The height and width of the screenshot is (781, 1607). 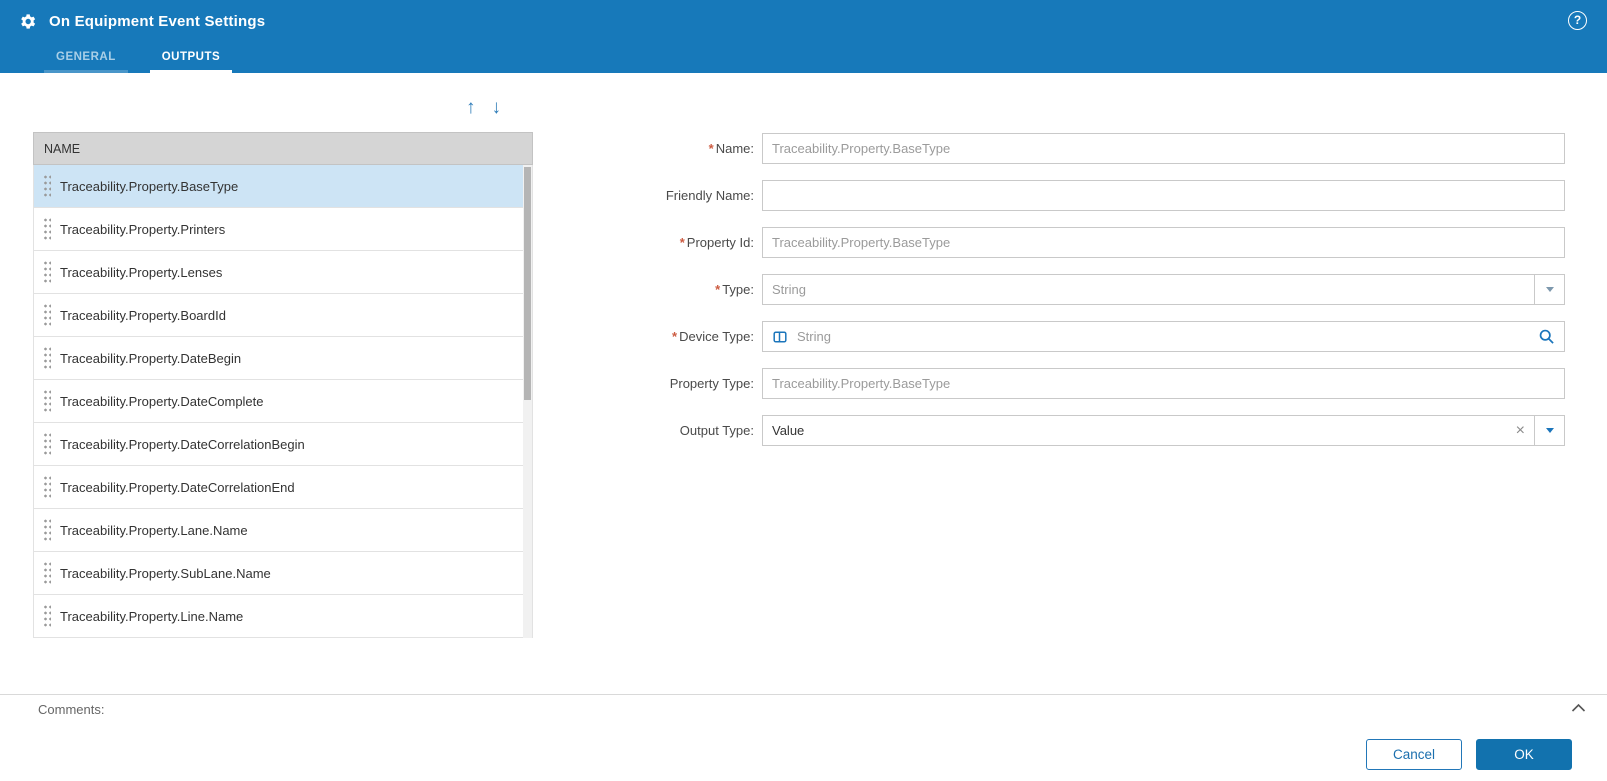 What do you see at coordinates (28, 21) in the screenshot?
I see `settings-icon` at bounding box center [28, 21].